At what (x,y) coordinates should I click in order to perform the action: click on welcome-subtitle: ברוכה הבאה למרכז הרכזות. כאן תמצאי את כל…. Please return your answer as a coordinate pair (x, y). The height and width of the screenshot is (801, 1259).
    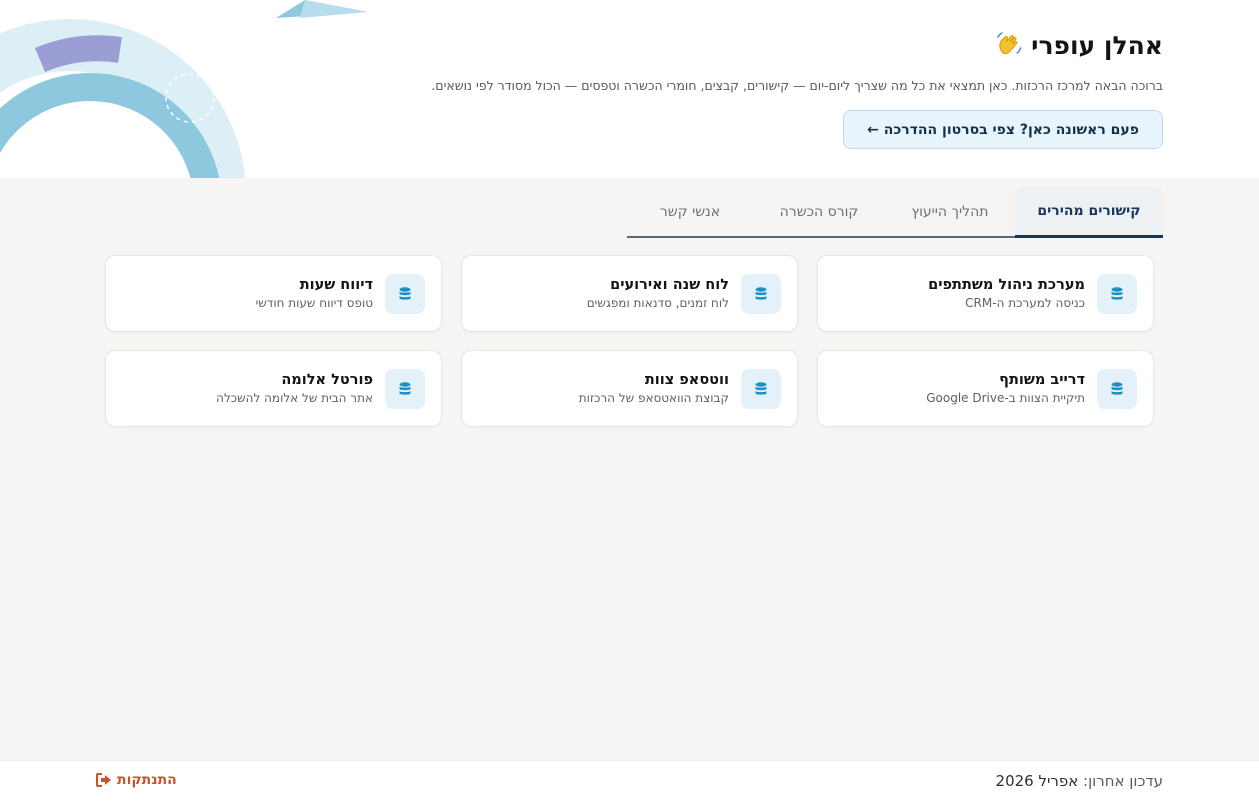
    Looking at the image, I should click on (797, 85).